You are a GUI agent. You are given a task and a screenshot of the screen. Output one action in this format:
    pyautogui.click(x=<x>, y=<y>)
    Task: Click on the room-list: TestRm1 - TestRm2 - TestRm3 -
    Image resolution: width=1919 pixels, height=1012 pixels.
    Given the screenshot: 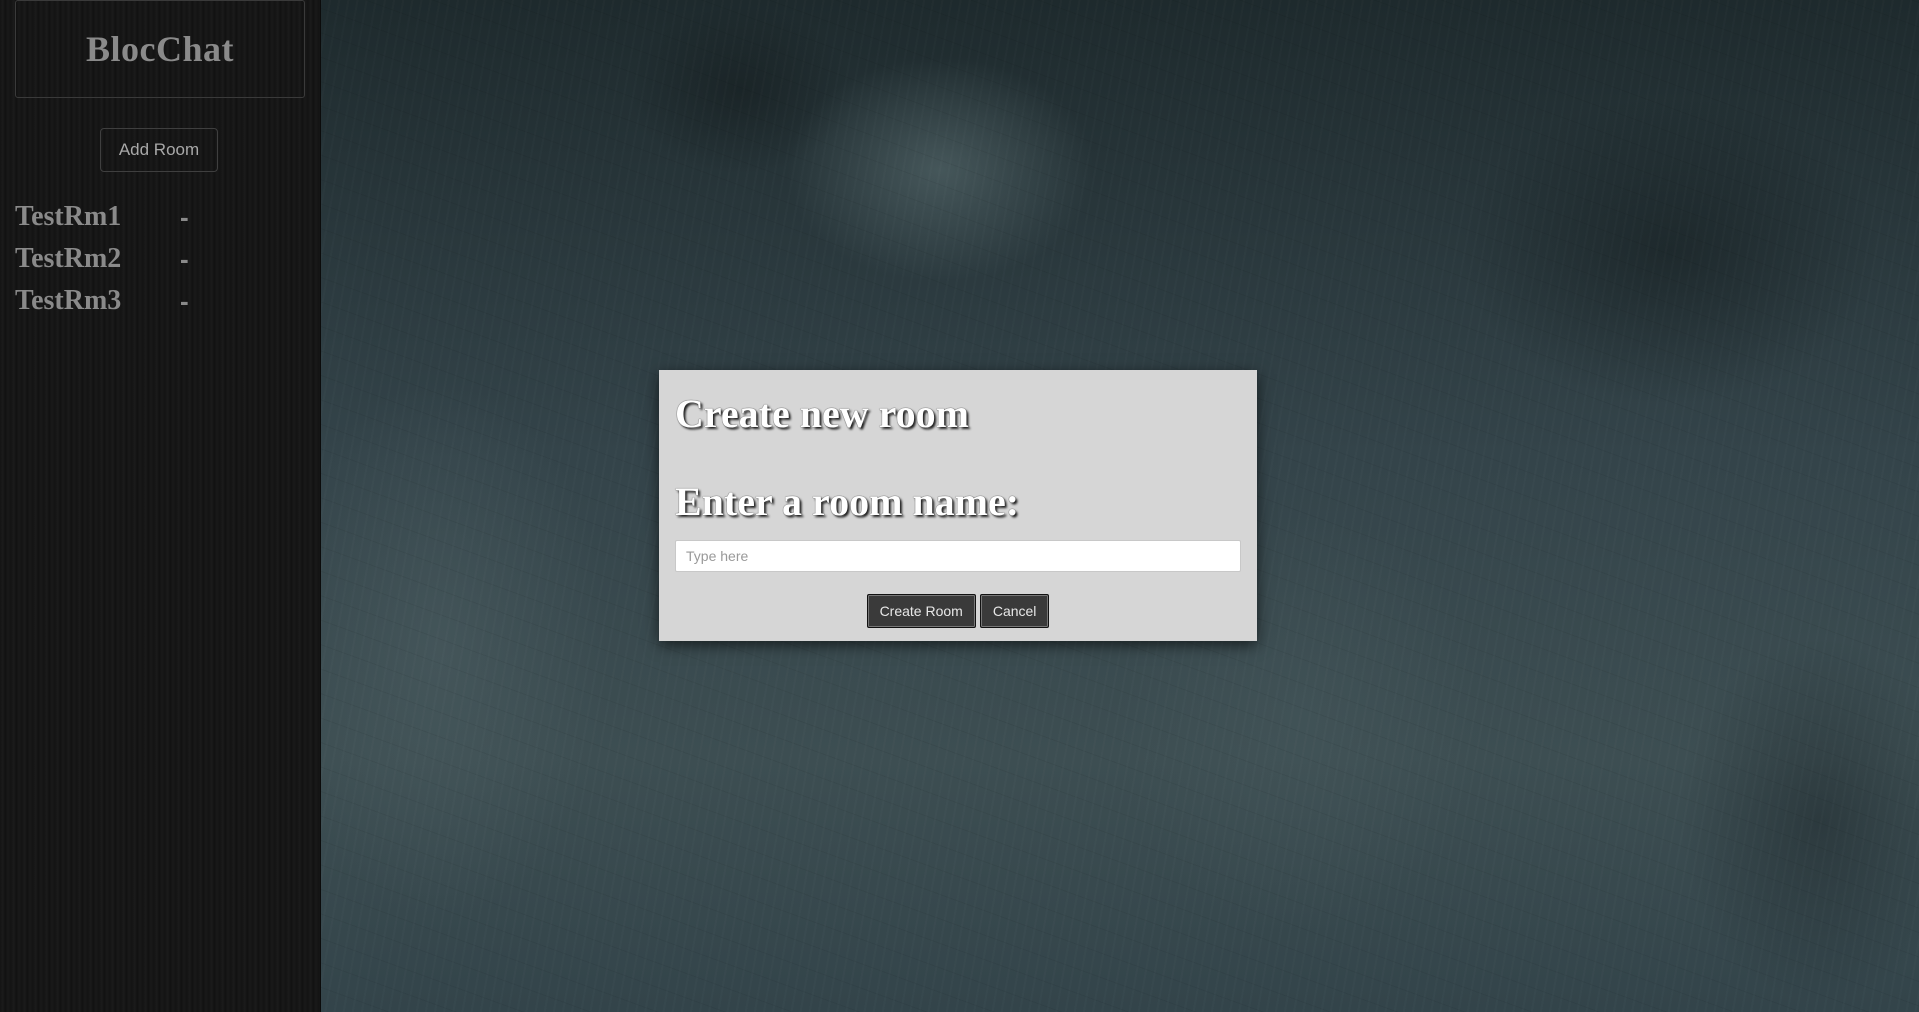 What is the action you would take?
    pyautogui.click(x=102, y=259)
    